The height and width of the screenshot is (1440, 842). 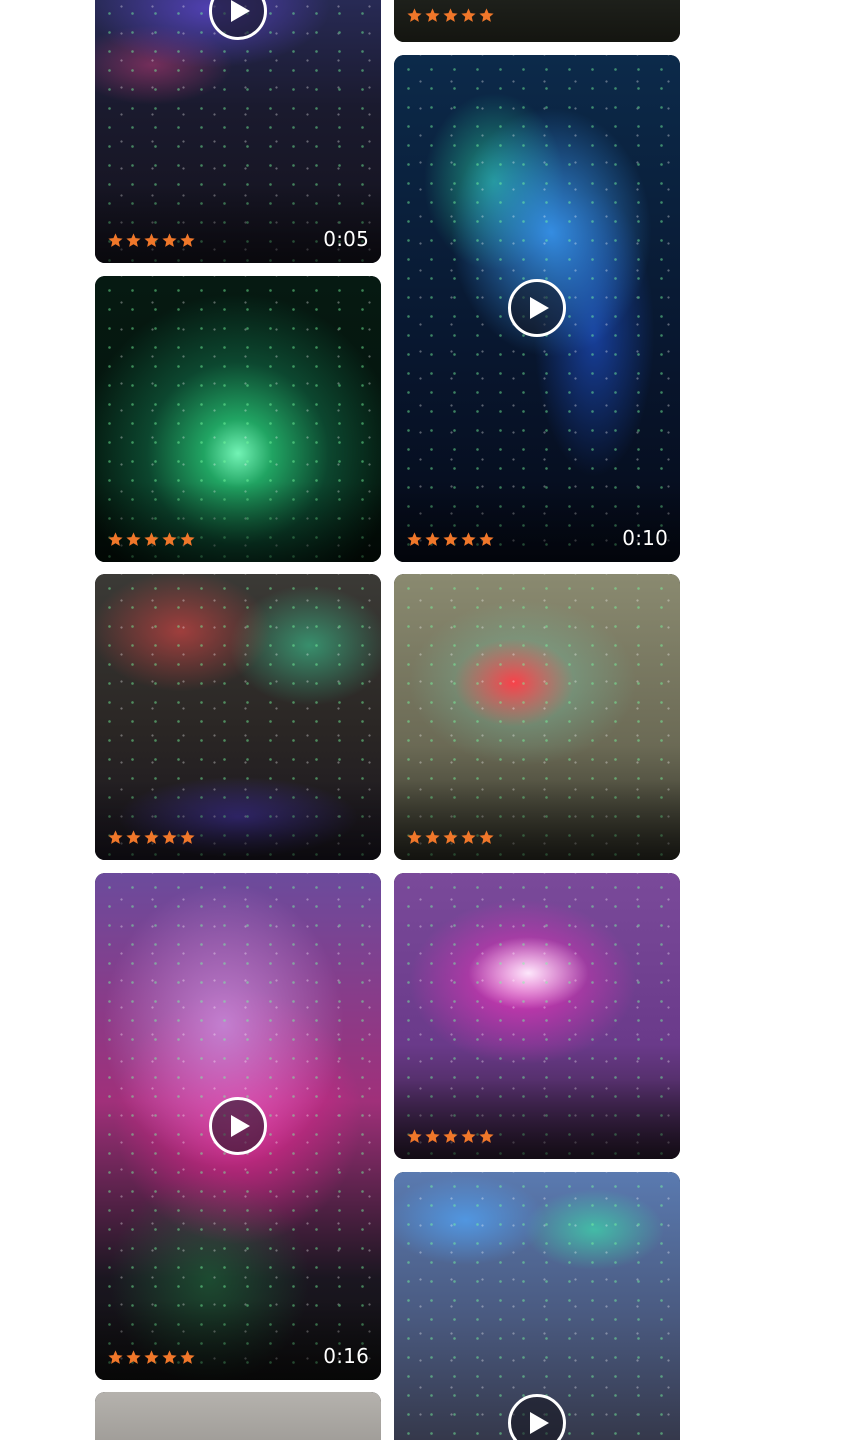 I want to click on video-duration: 0:05, so click(x=346, y=239).